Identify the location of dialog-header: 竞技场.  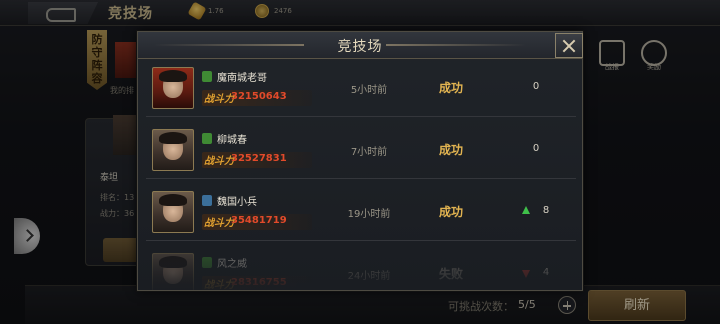
(360, 45).